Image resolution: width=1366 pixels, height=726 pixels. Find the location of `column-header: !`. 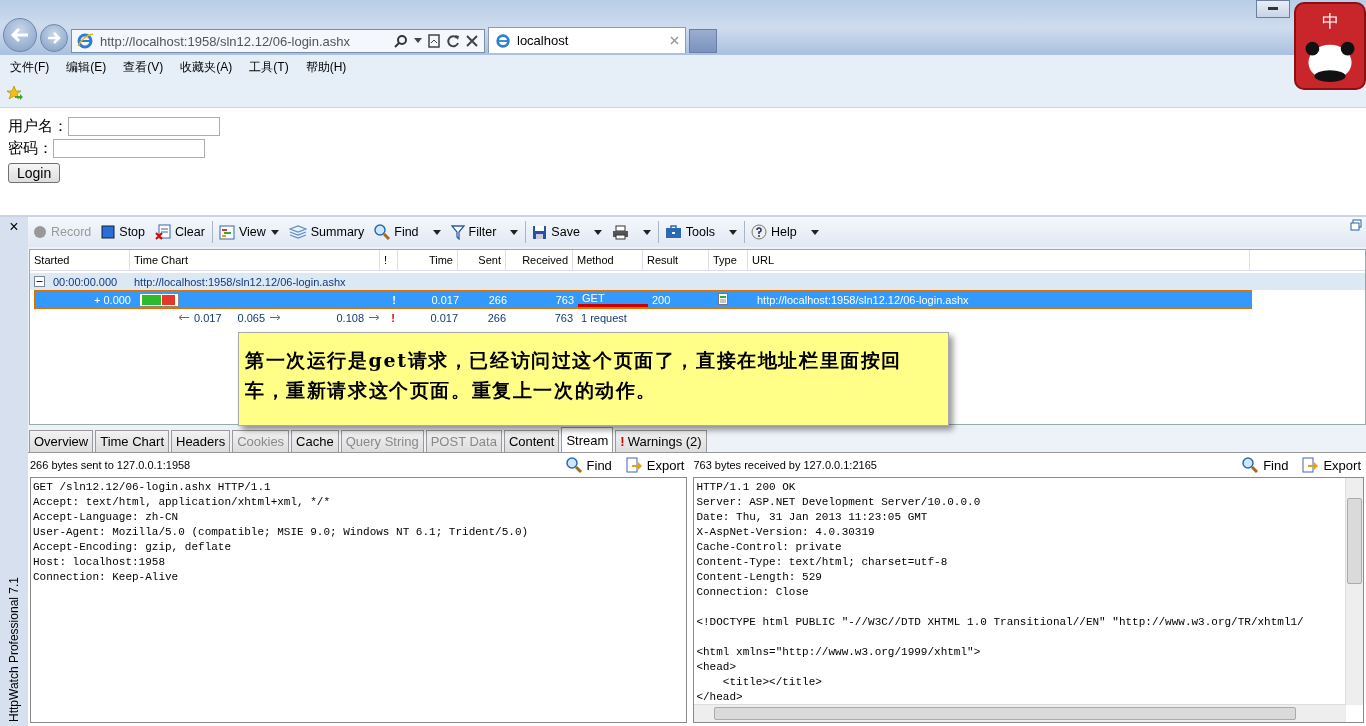

column-header: ! is located at coordinates (389, 260).